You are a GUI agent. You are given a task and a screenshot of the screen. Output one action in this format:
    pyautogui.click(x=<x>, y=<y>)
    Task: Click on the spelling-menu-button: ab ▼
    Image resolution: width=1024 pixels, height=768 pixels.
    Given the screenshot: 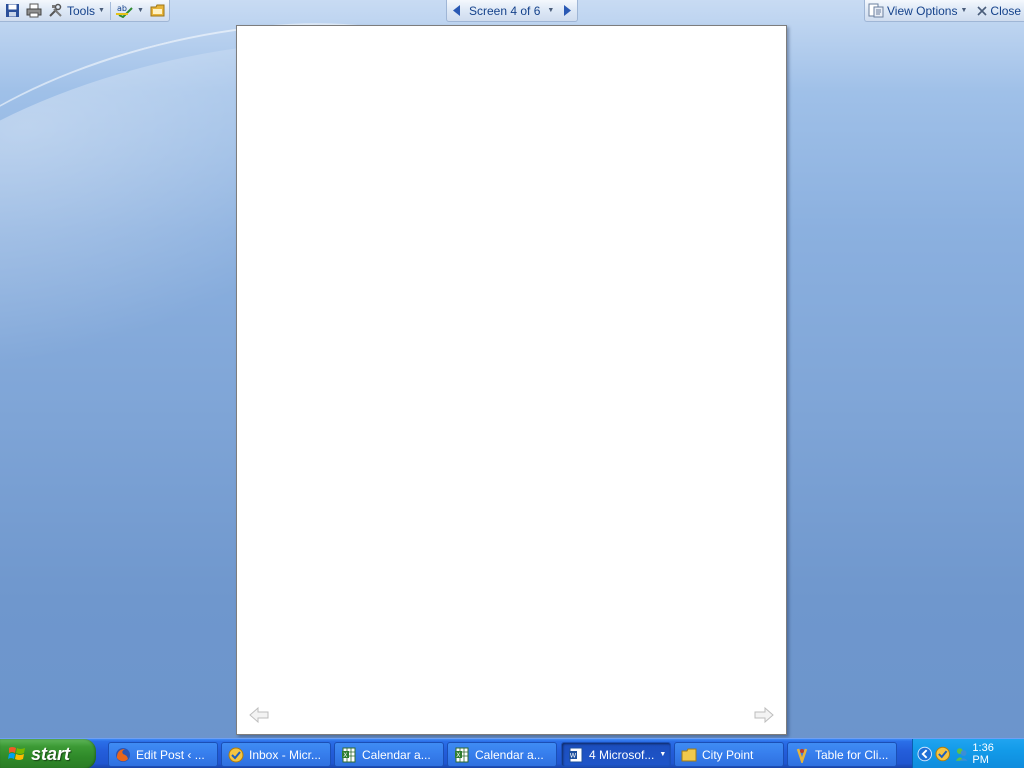 What is the action you would take?
    pyautogui.click(x=130, y=11)
    